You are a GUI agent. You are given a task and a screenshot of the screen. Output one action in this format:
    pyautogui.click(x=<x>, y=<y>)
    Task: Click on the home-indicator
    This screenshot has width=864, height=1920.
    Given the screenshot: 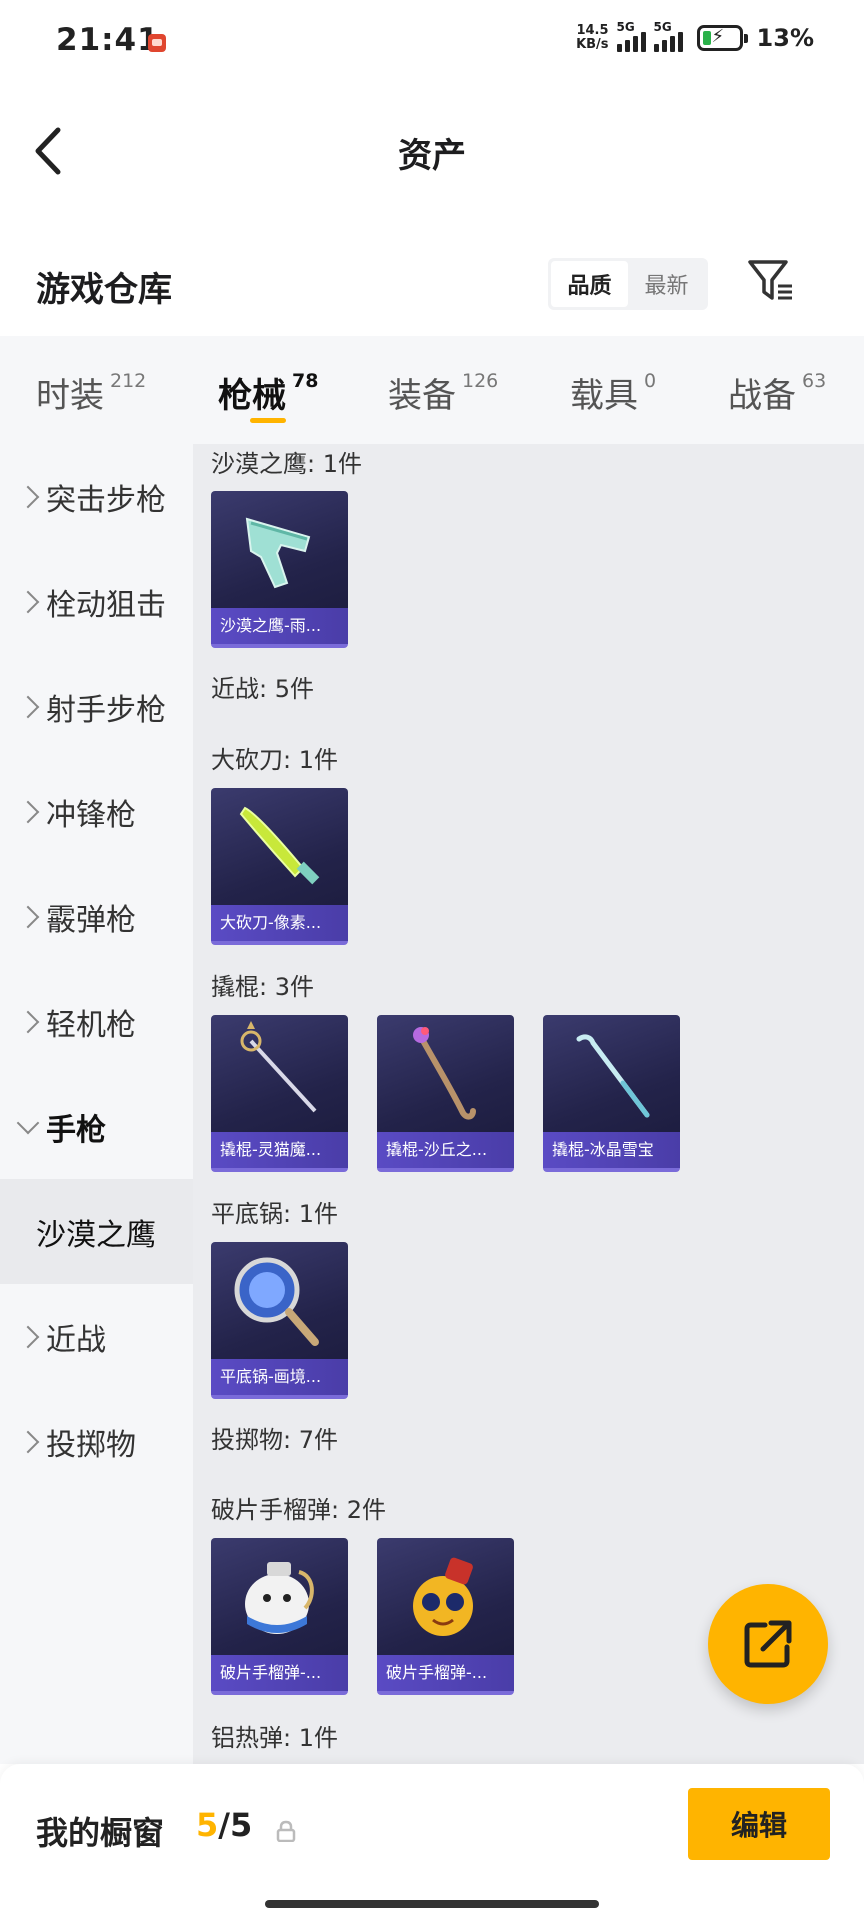 What is the action you would take?
    pyautogui.click(x=432, y=1904)
    